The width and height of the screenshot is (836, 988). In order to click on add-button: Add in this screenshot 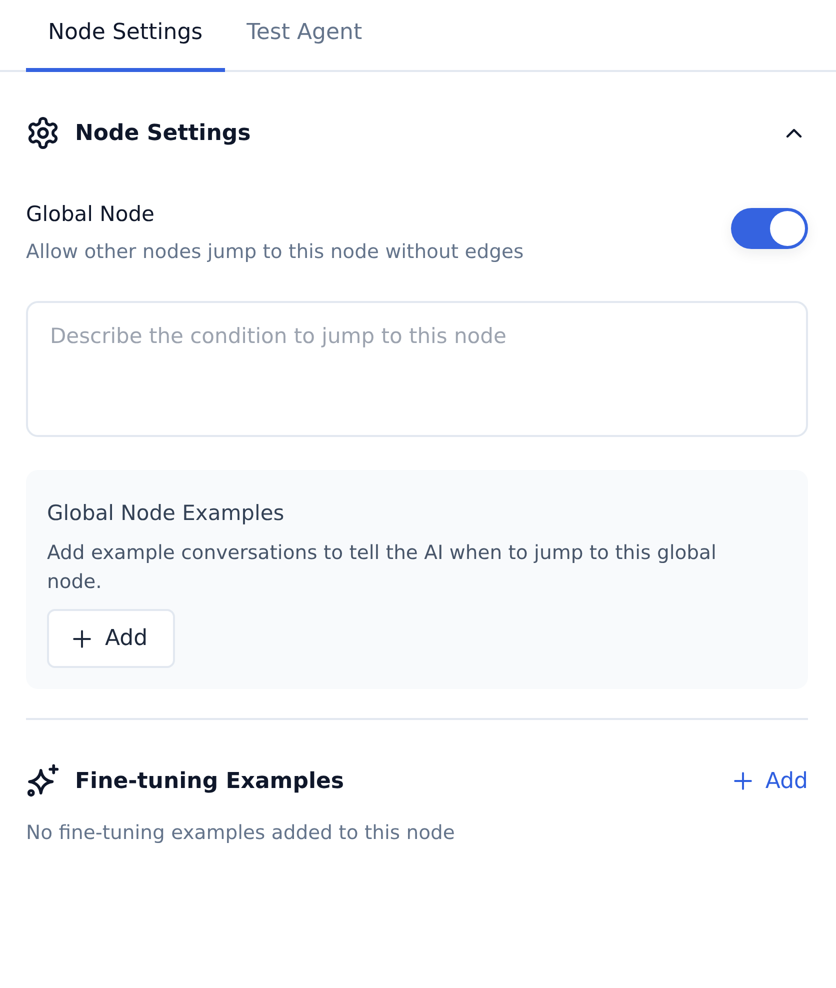, I will do `click(111, 638)`.